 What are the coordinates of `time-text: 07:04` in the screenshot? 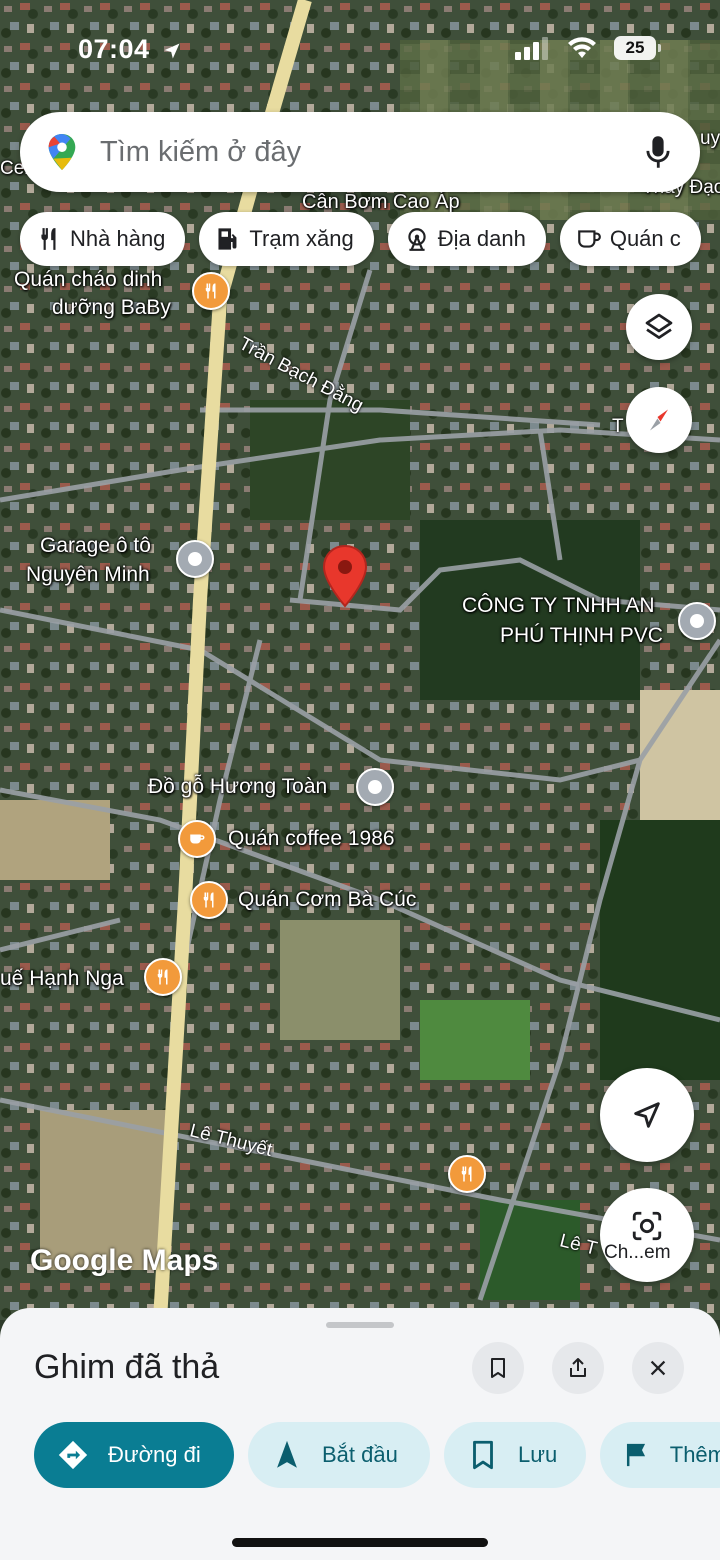 It's located at (114, 49).